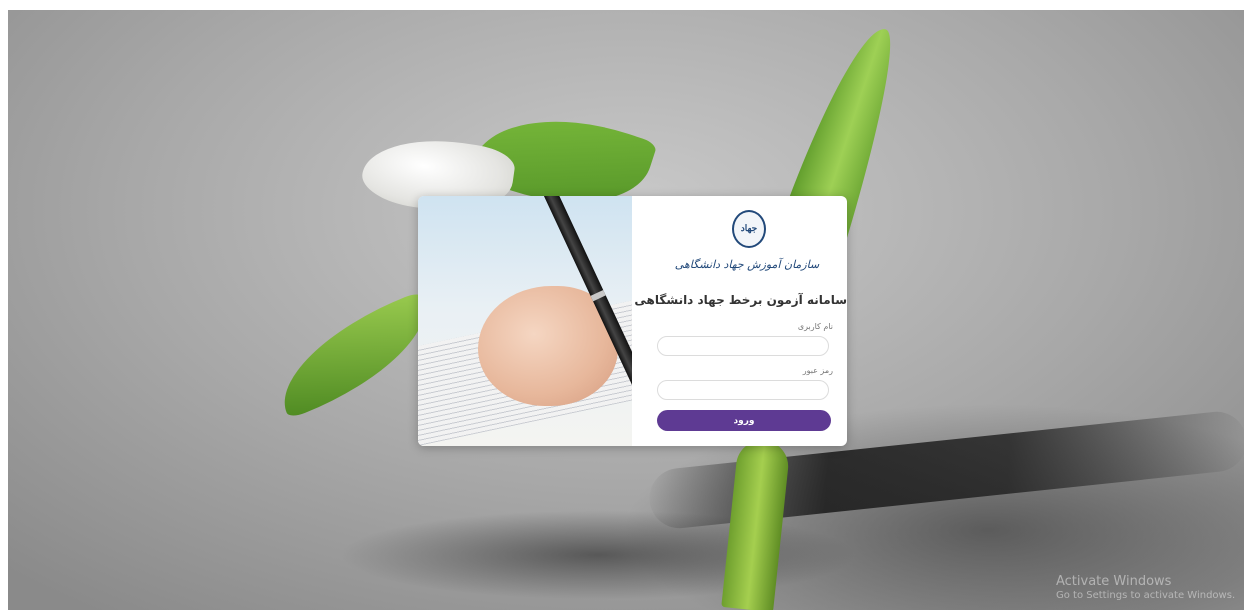  What do you see at coordinates (744, 420) in the screenshot?
I see `login-button: ورود` at bounding box center [744, 420].